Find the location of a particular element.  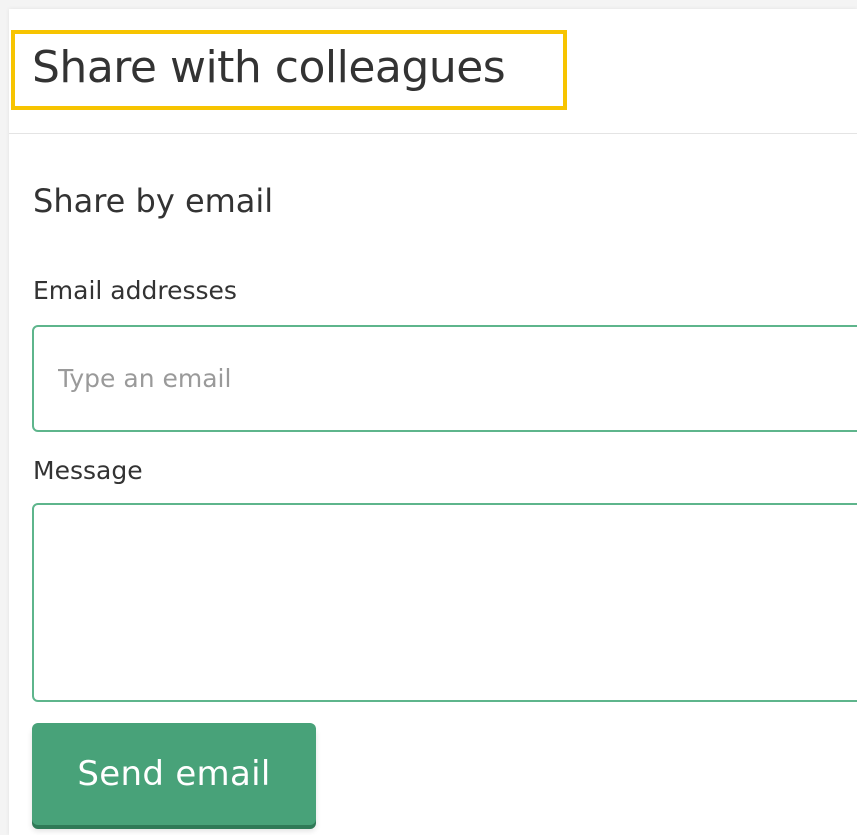

send-email-button: Send email is located at coordinates (174, 774).